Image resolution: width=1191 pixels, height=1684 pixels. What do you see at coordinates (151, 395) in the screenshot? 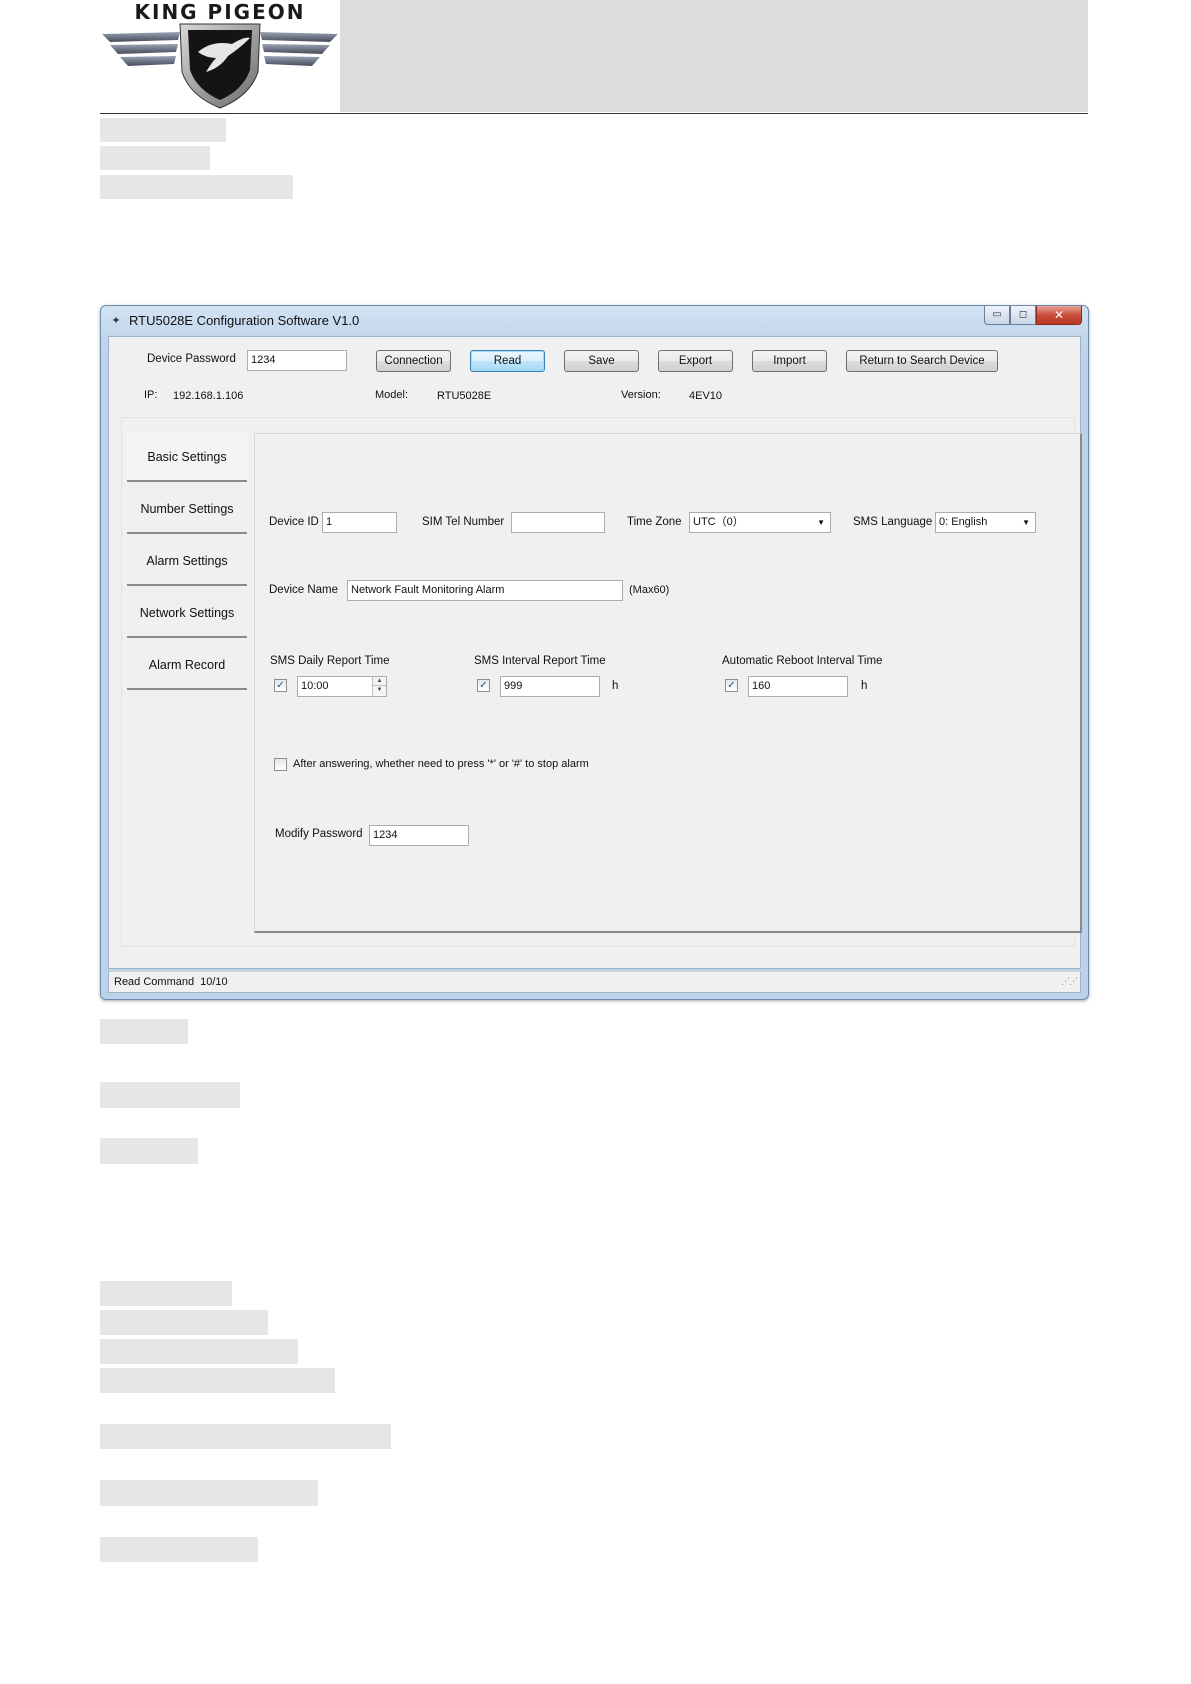
I see `ip-label: IP:` at bounding box center [151, 395].